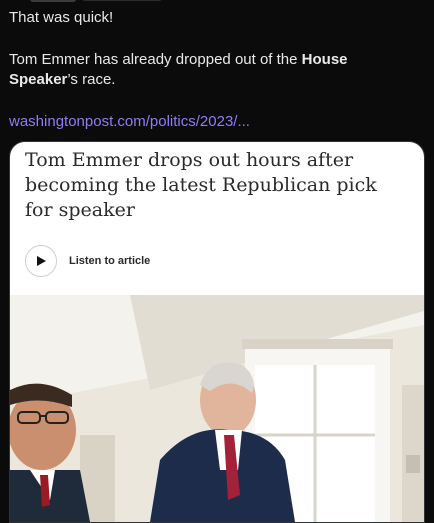 This screenshot has width=434, height=523. What do you see at coordinates (98, 2) in the screenshot?
I see `previous-tweet-author` at bounding box center [98, 2].